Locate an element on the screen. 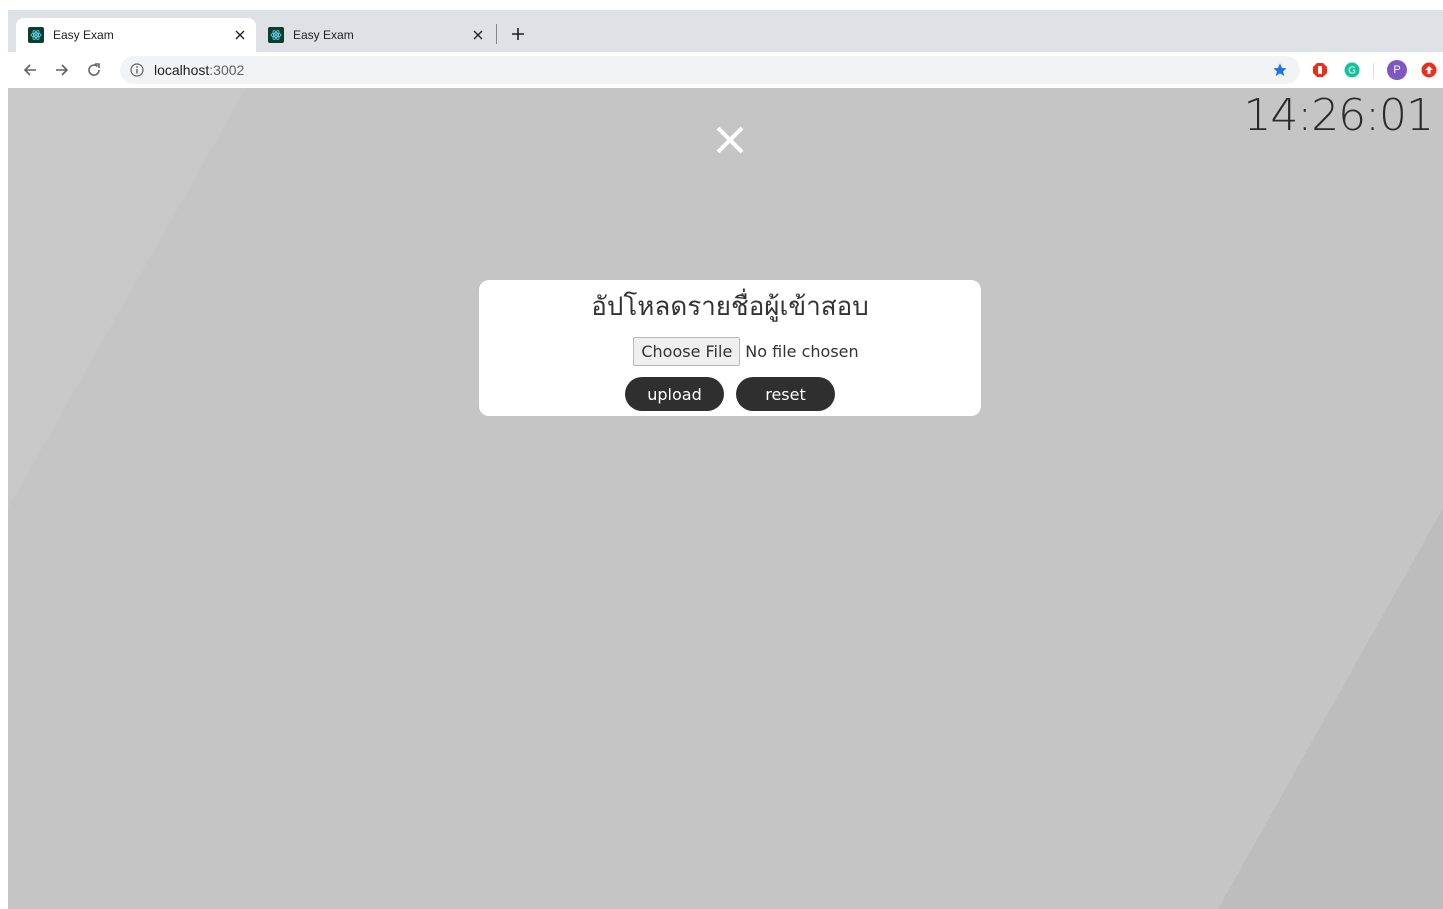 This screenshot has width=1443, height=909. browser-toolbar: localhost:3002 G P is located at coordinates (725, 70).